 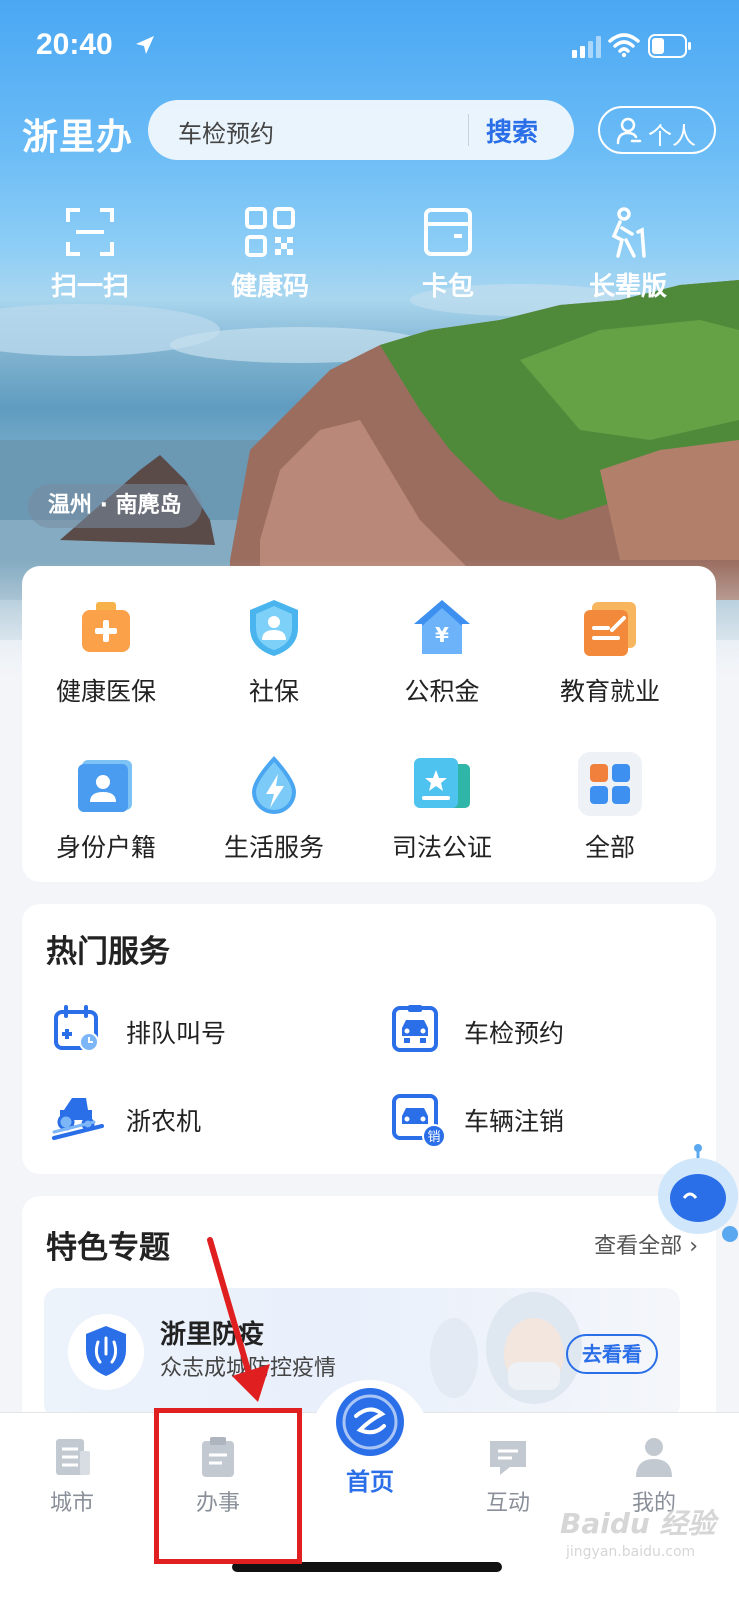 I want to click on watermark: Baidu 经验, so click(x=638, y=1523).